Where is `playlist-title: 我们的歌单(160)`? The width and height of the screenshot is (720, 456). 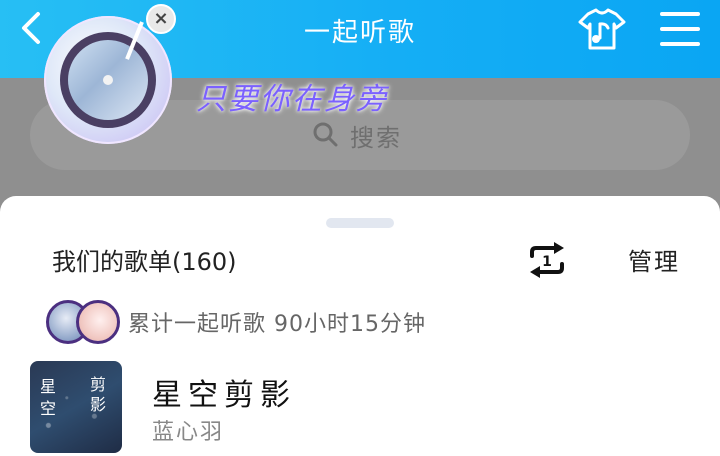 playlist-title: 我们的歌单(160) is located at coordinates (144, 262).